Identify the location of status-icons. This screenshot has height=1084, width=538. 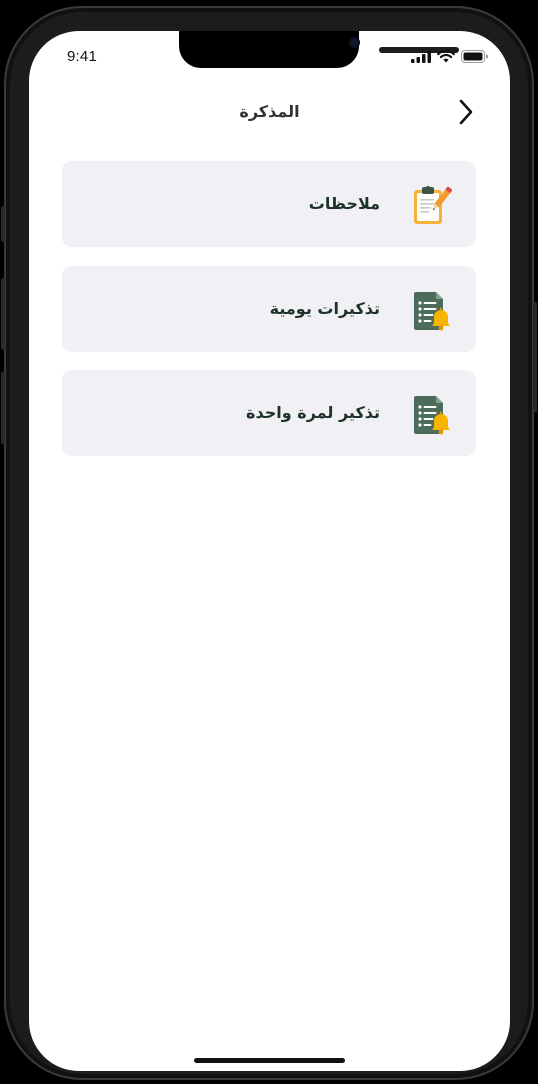
(449, 56).